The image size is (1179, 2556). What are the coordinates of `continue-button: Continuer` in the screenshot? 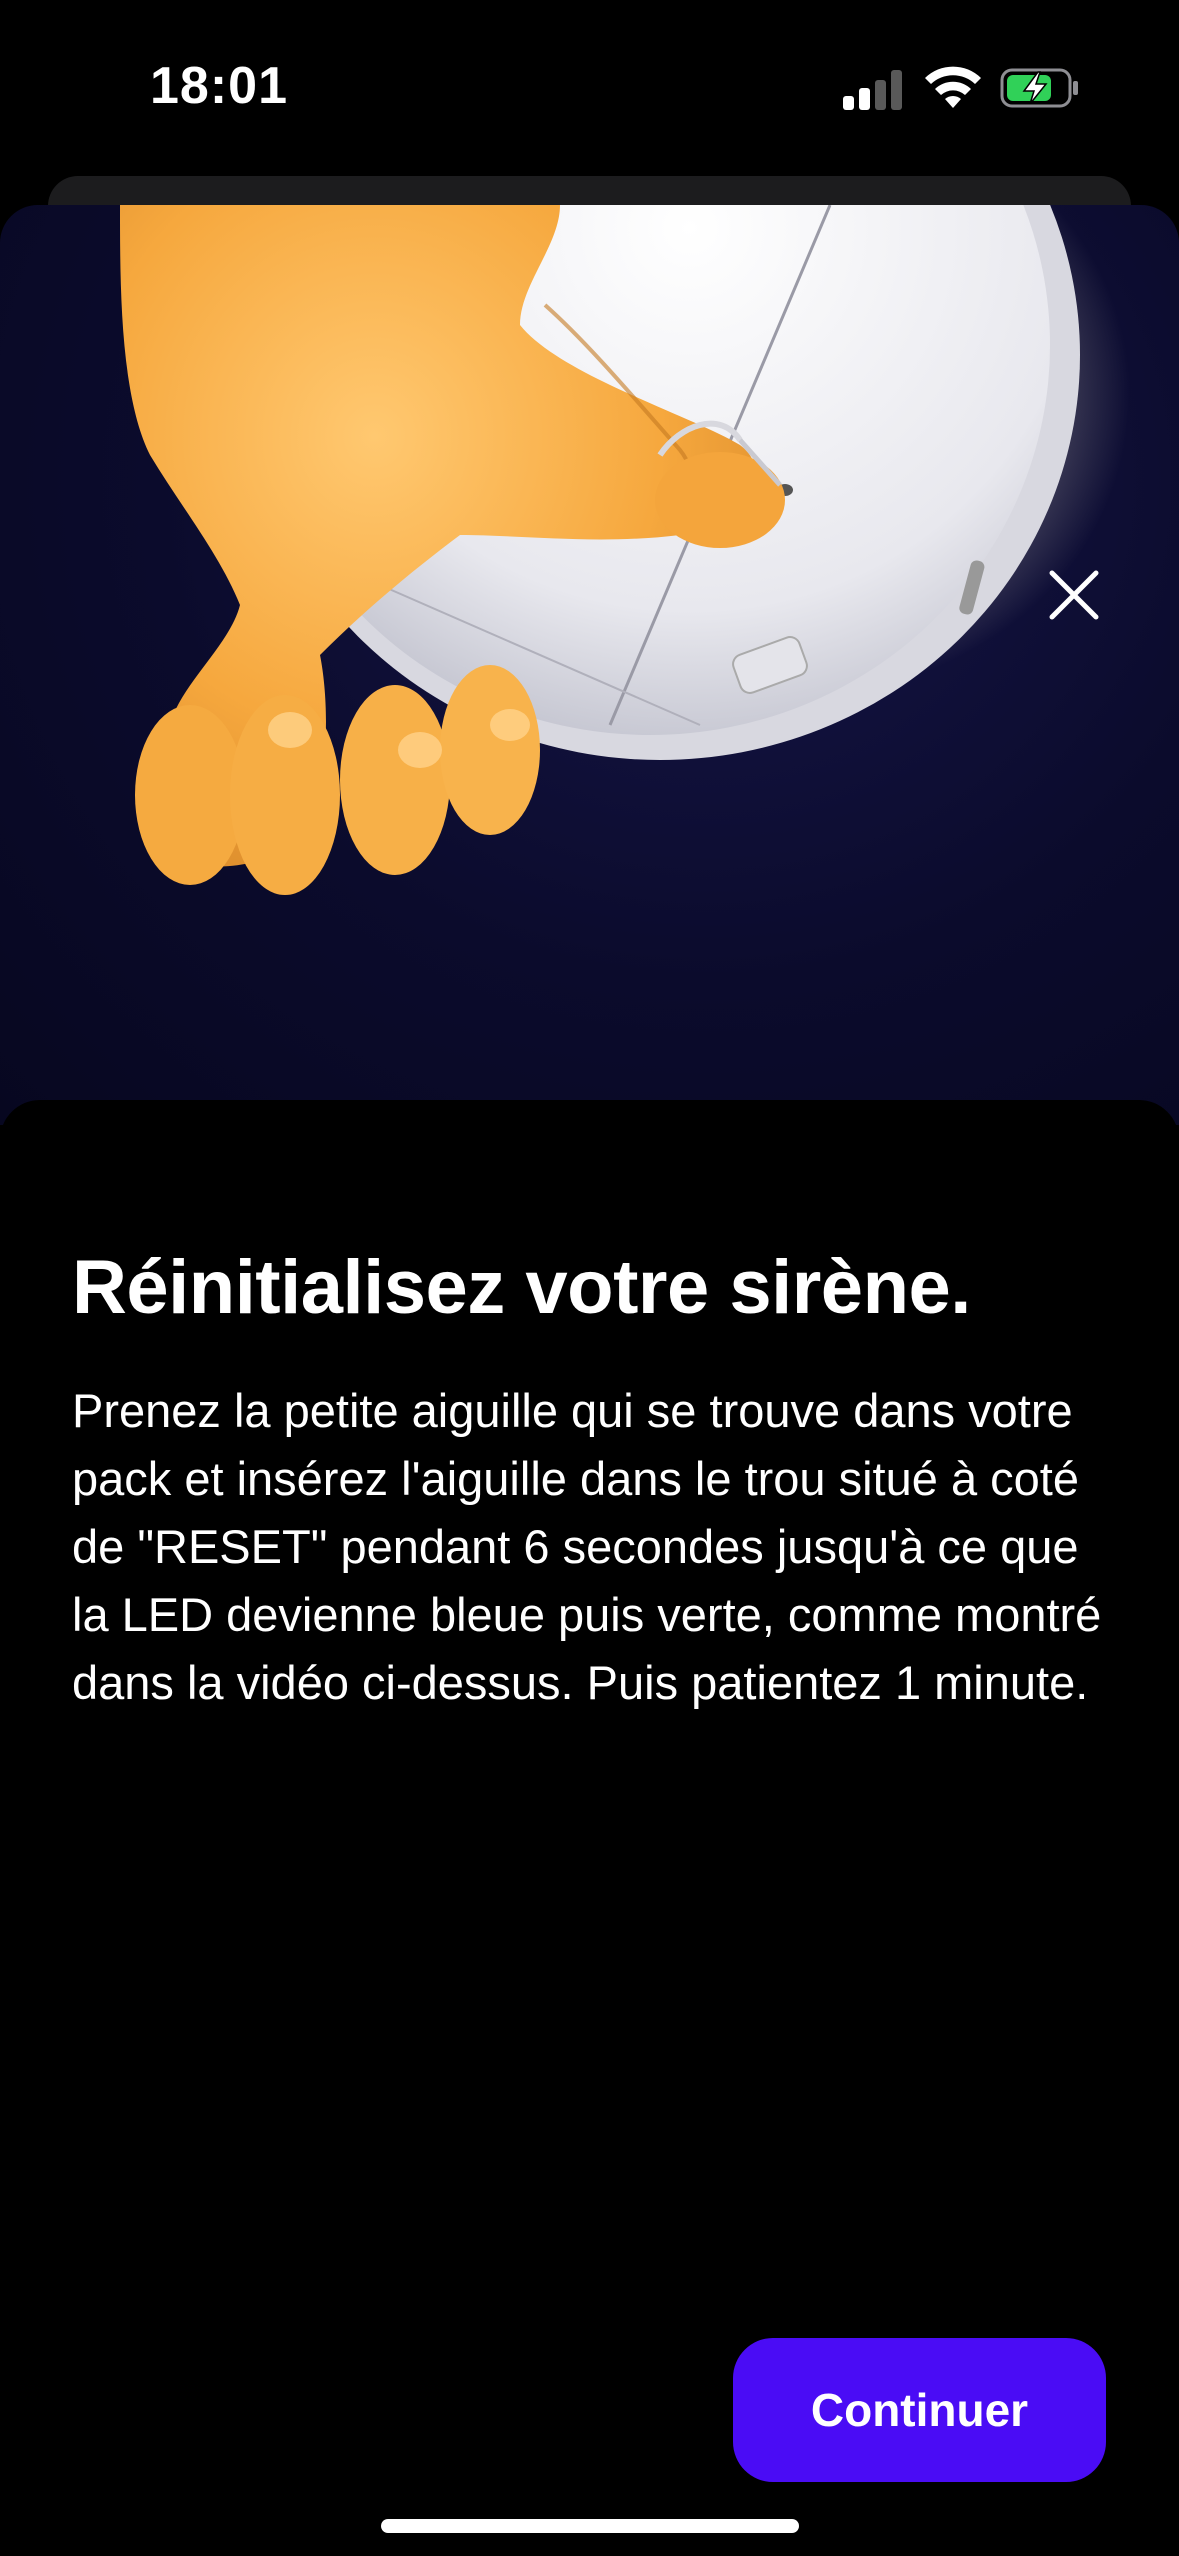 It's located at (919, 2410).